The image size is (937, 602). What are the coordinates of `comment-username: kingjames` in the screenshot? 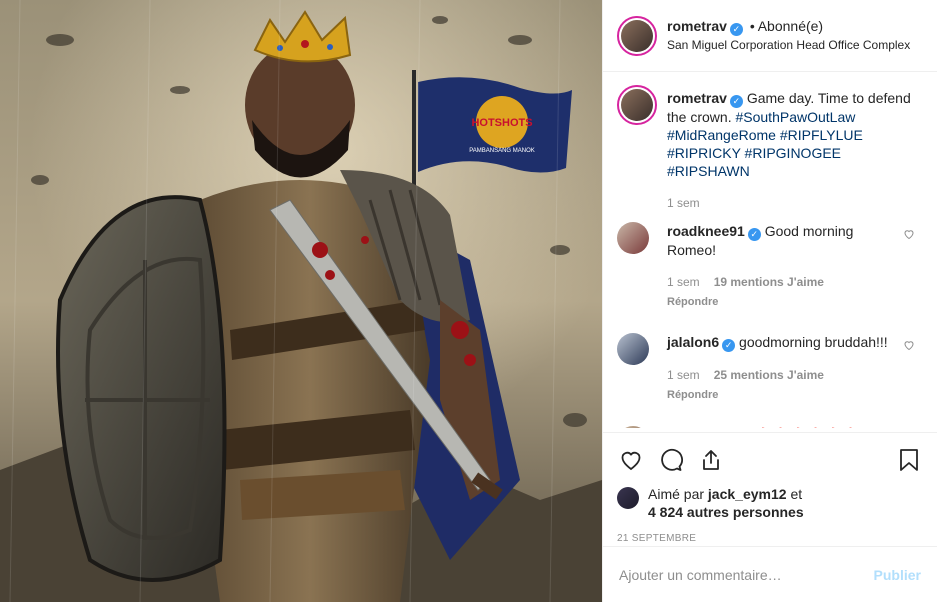 It's located at (701, 427).